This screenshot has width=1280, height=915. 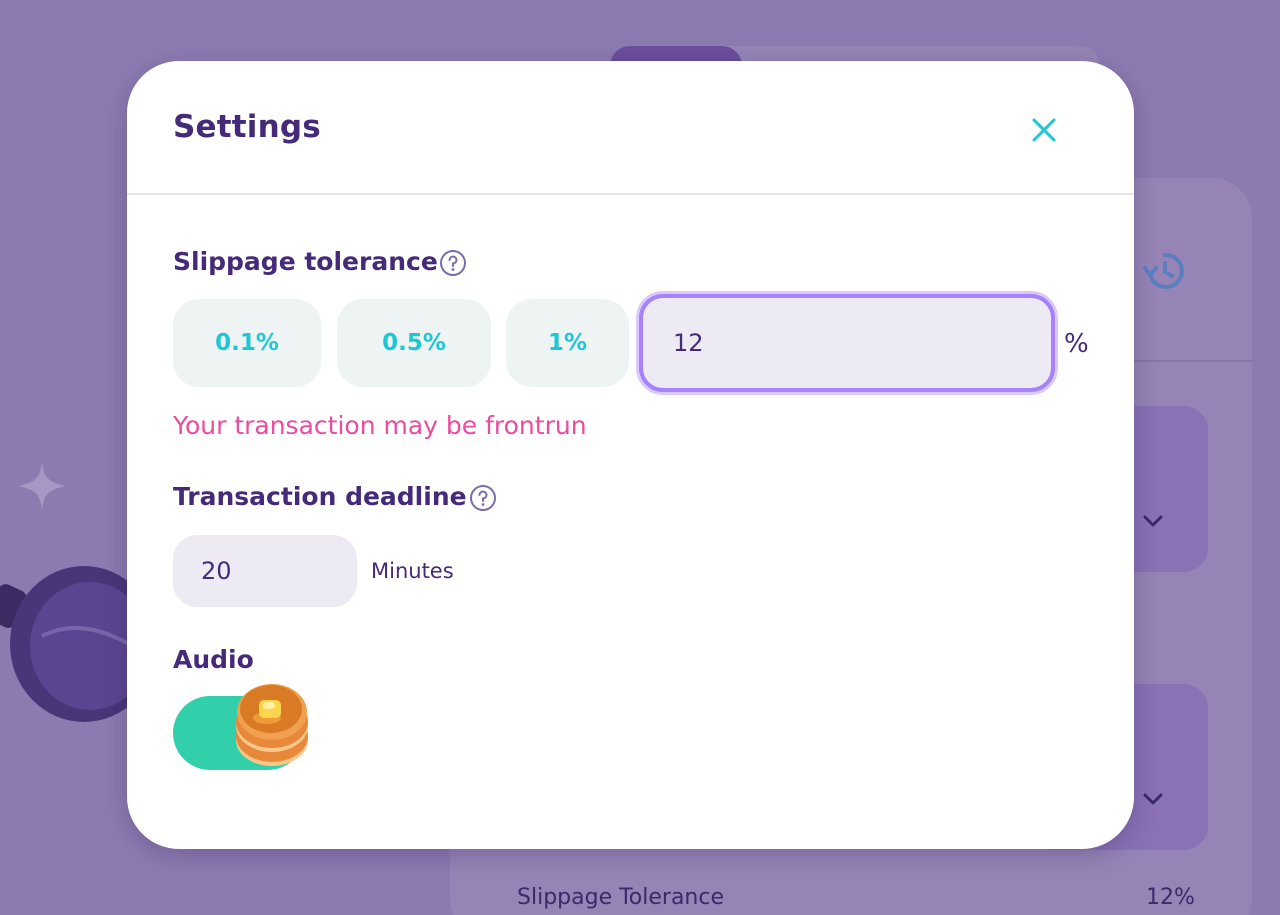 I want to click on slippage-preset-0-5: 0.5%, so click(x=414, y=343).